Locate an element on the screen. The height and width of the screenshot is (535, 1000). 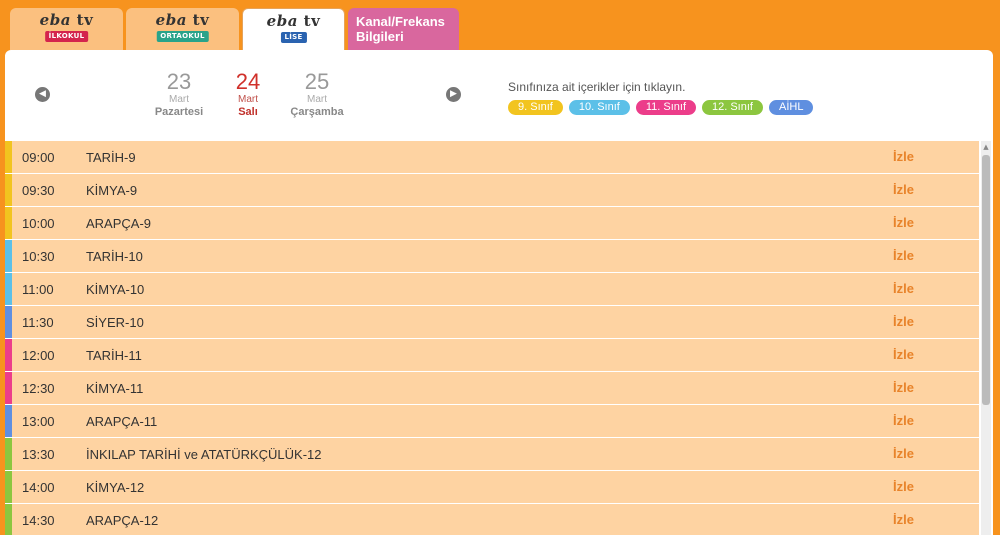
date-24: 24 Mart Salı is located at coordinates (248, 94).